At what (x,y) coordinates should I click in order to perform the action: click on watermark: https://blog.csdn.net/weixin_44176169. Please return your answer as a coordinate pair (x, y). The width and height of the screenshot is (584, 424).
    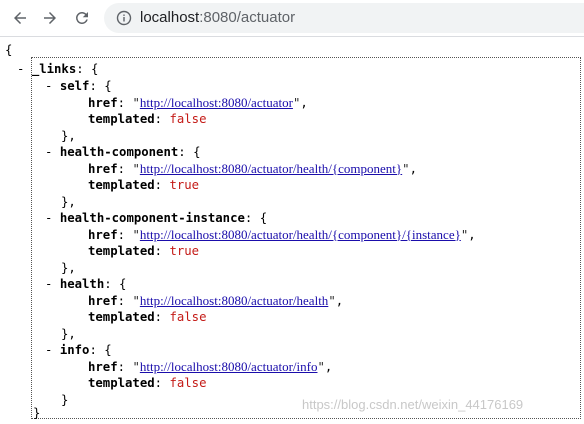
    Looking at the image, I should click on (413, 404).